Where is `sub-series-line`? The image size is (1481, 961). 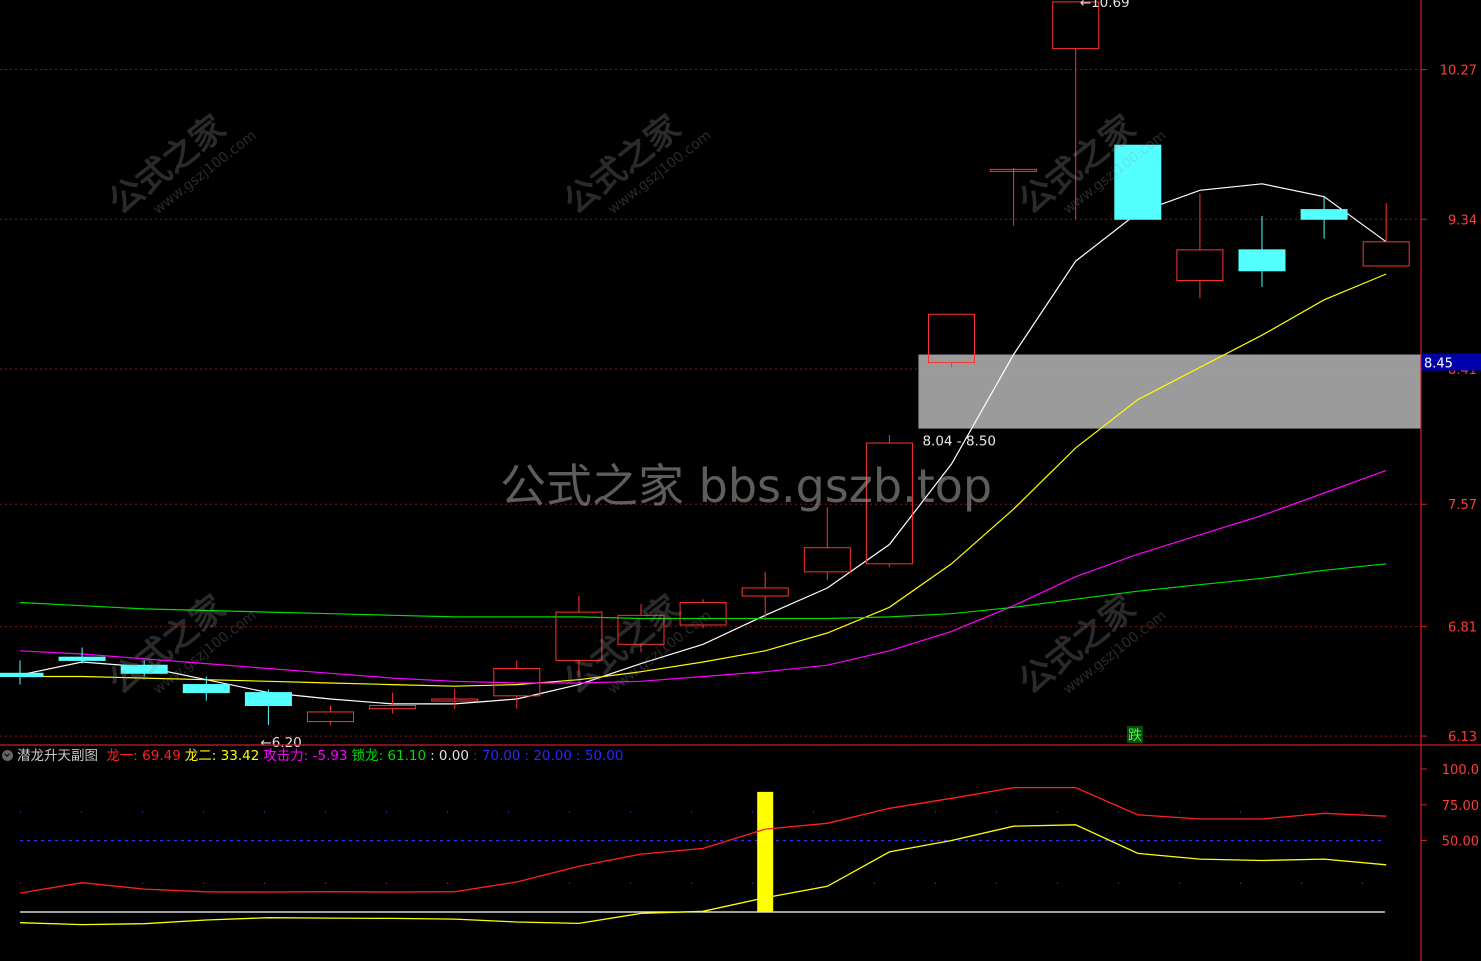 sub-series-line is located at coordinates (703, 875).